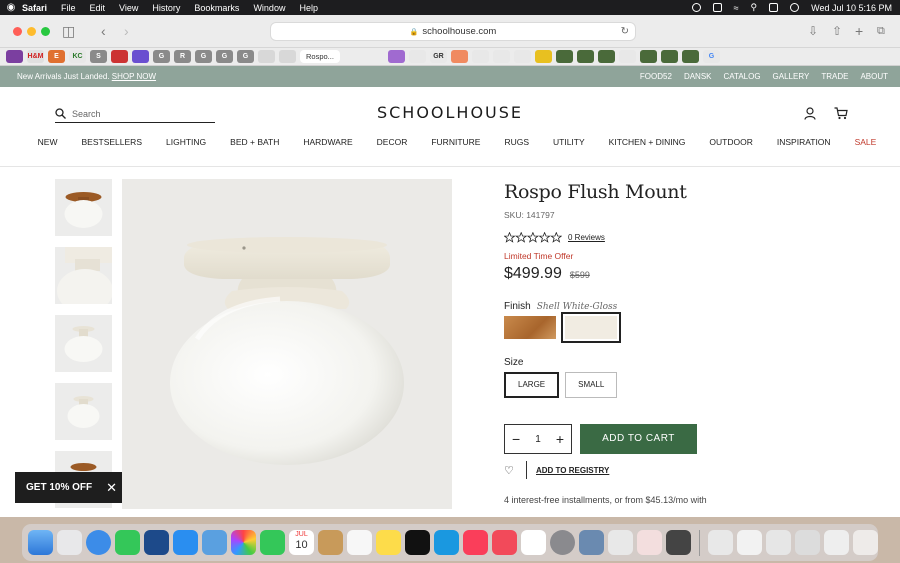 The image size is (900, 563). What do you see at coordinates (530, 327) in the screenshot?
I see `swatch-brass` at bounding box center [530, 327].